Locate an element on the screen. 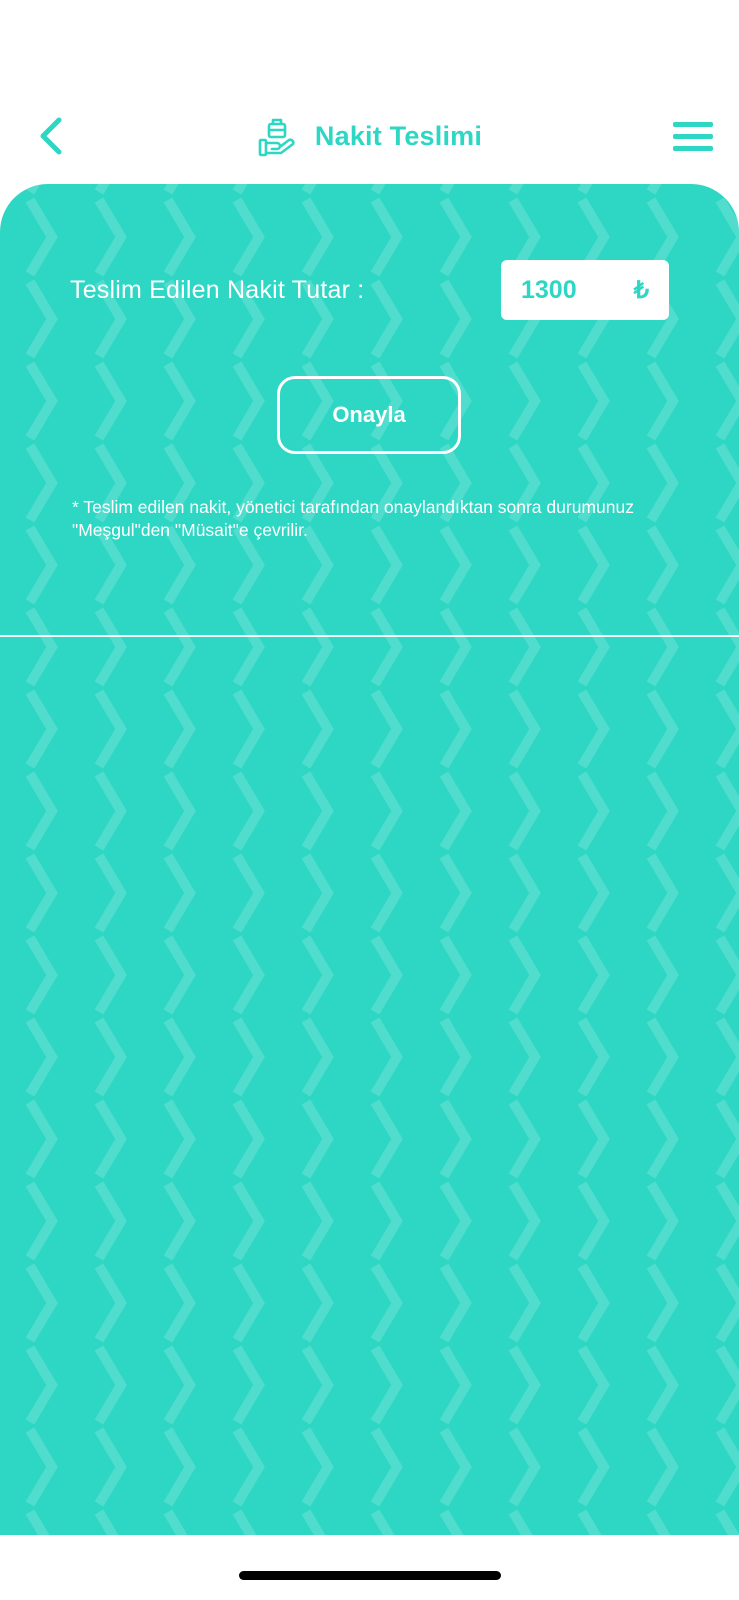 The image size is (739, 1600). currency-symbol: ₺ is located at coordinates (641, 290).